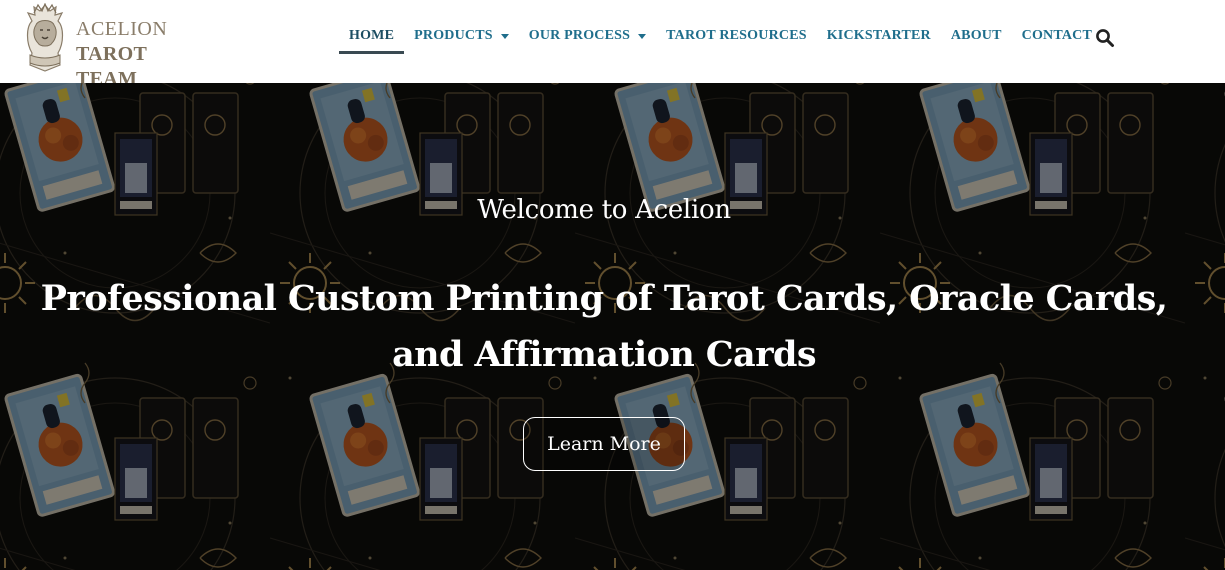 This screenshot has height=570, width=1225. What do you see at coordinates (45, 37) in the screenshot?
I see `lion-crest-icon` at bounding box center [45, 37].